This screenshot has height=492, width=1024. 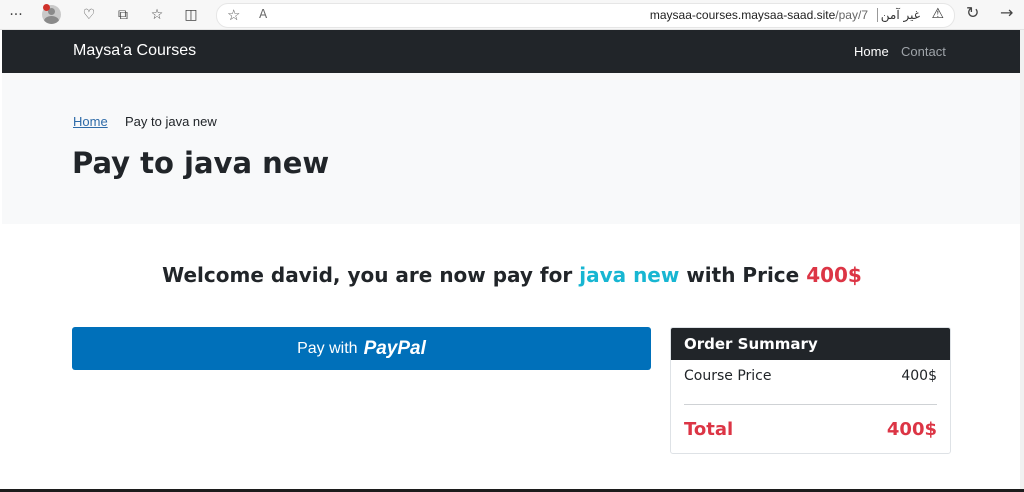 I want to click on url-path: /pay/7, so click(x=851, y=15).